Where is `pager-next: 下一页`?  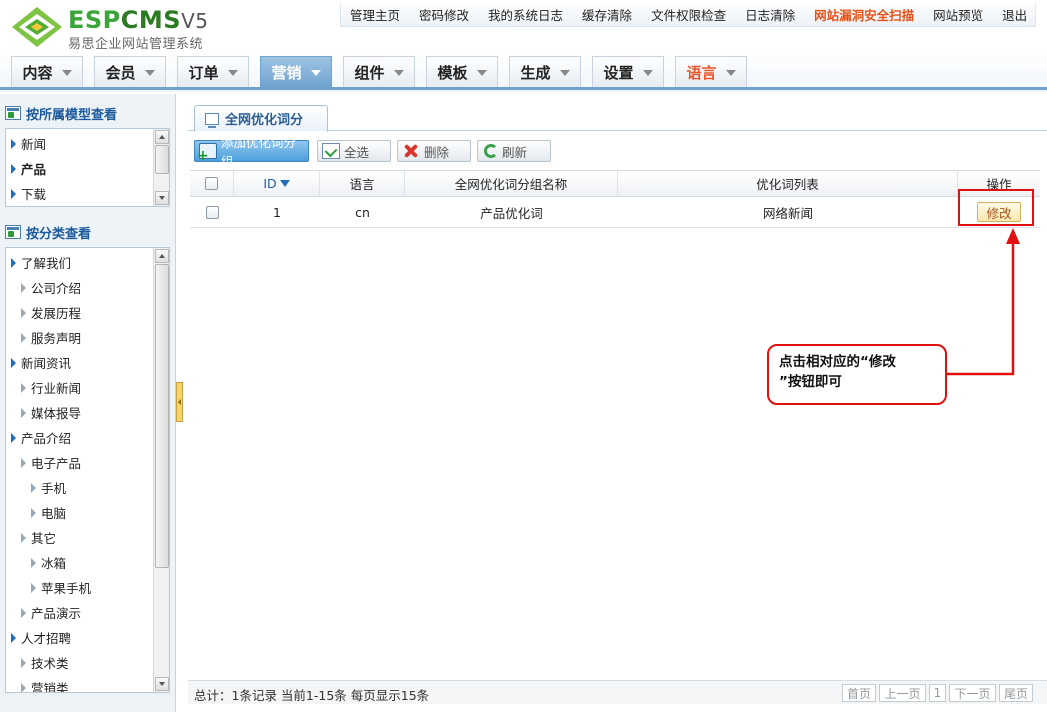
pager-next: 下一页 is located at coordinates (972, 693).